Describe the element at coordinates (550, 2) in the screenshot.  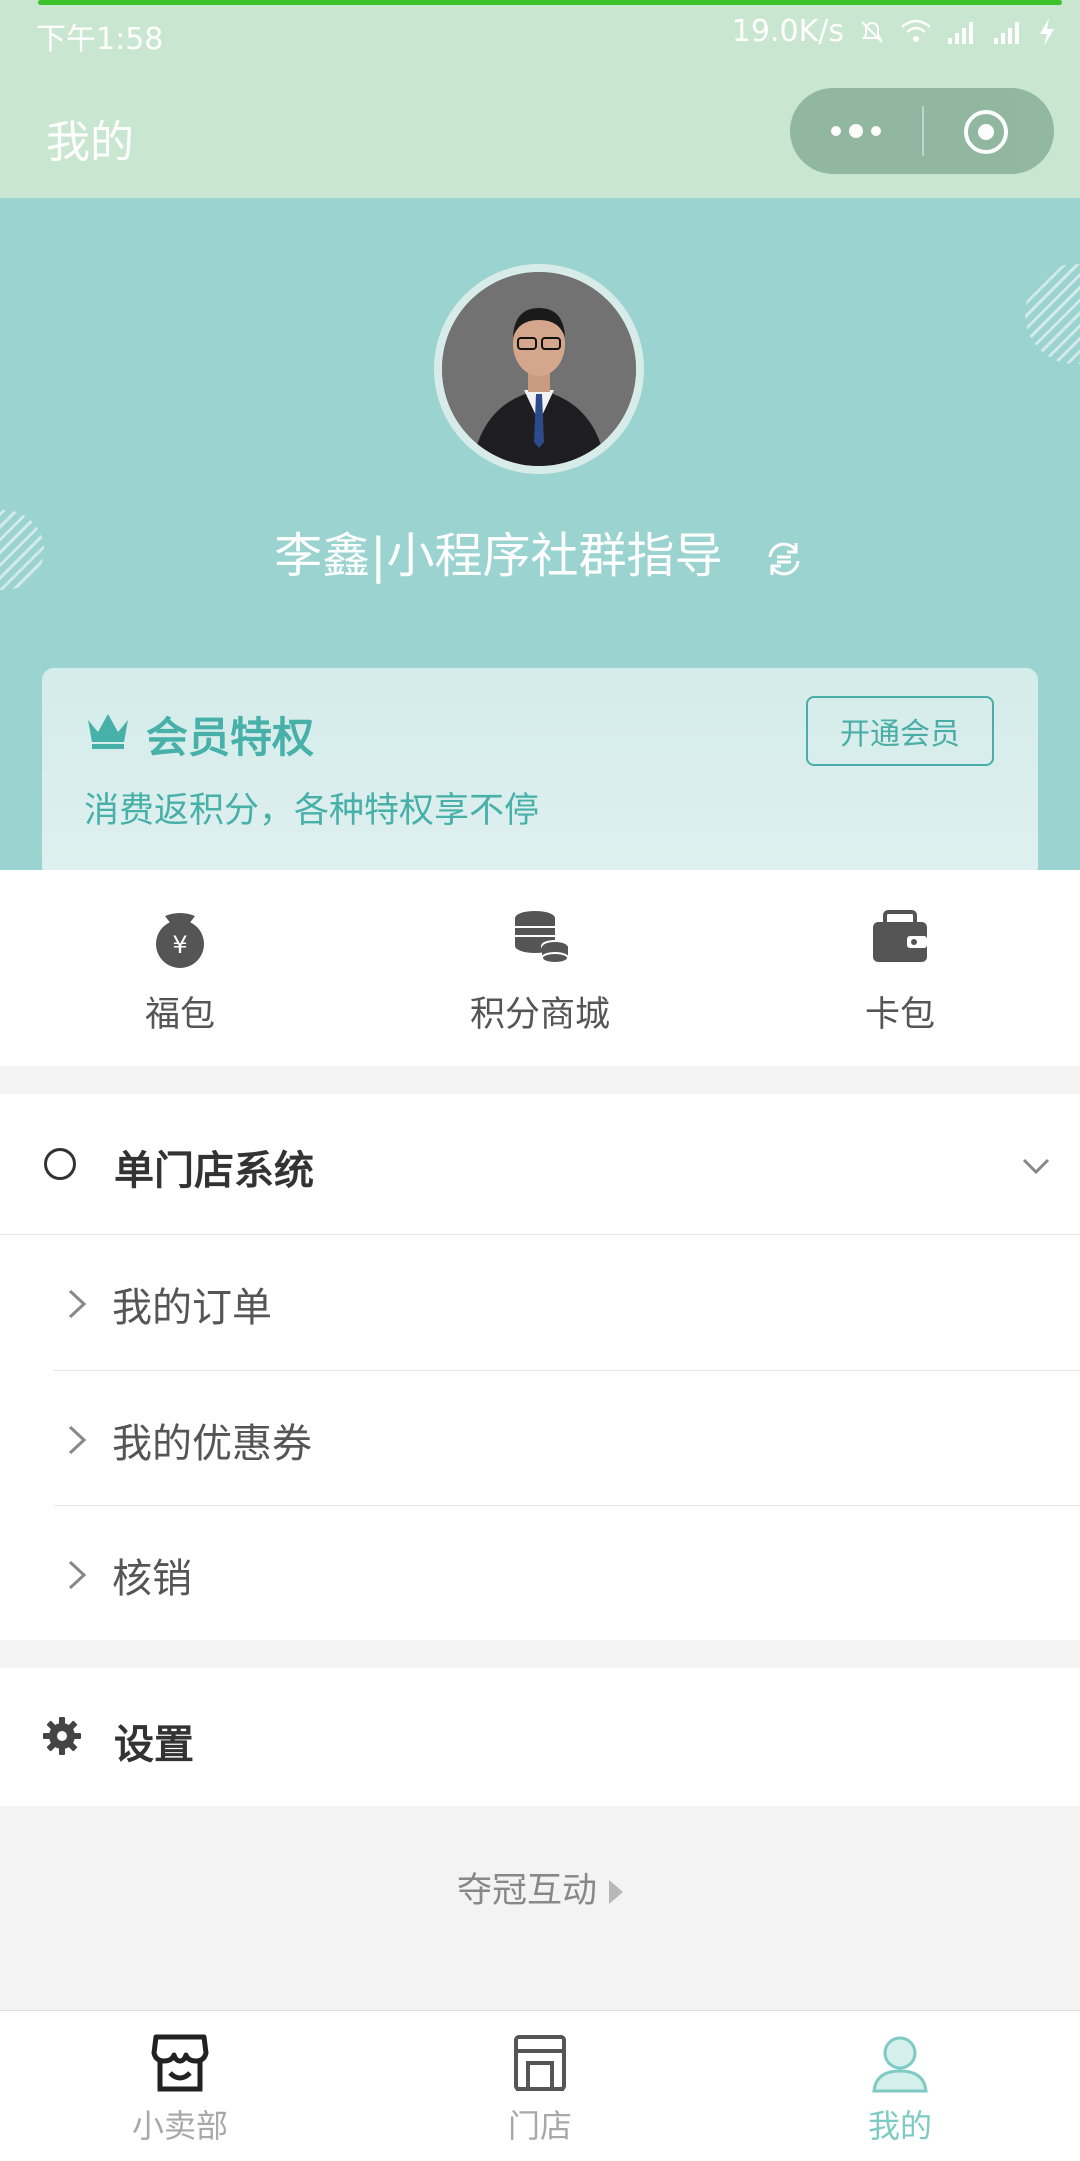
I see `loading-progress-line` at that location.